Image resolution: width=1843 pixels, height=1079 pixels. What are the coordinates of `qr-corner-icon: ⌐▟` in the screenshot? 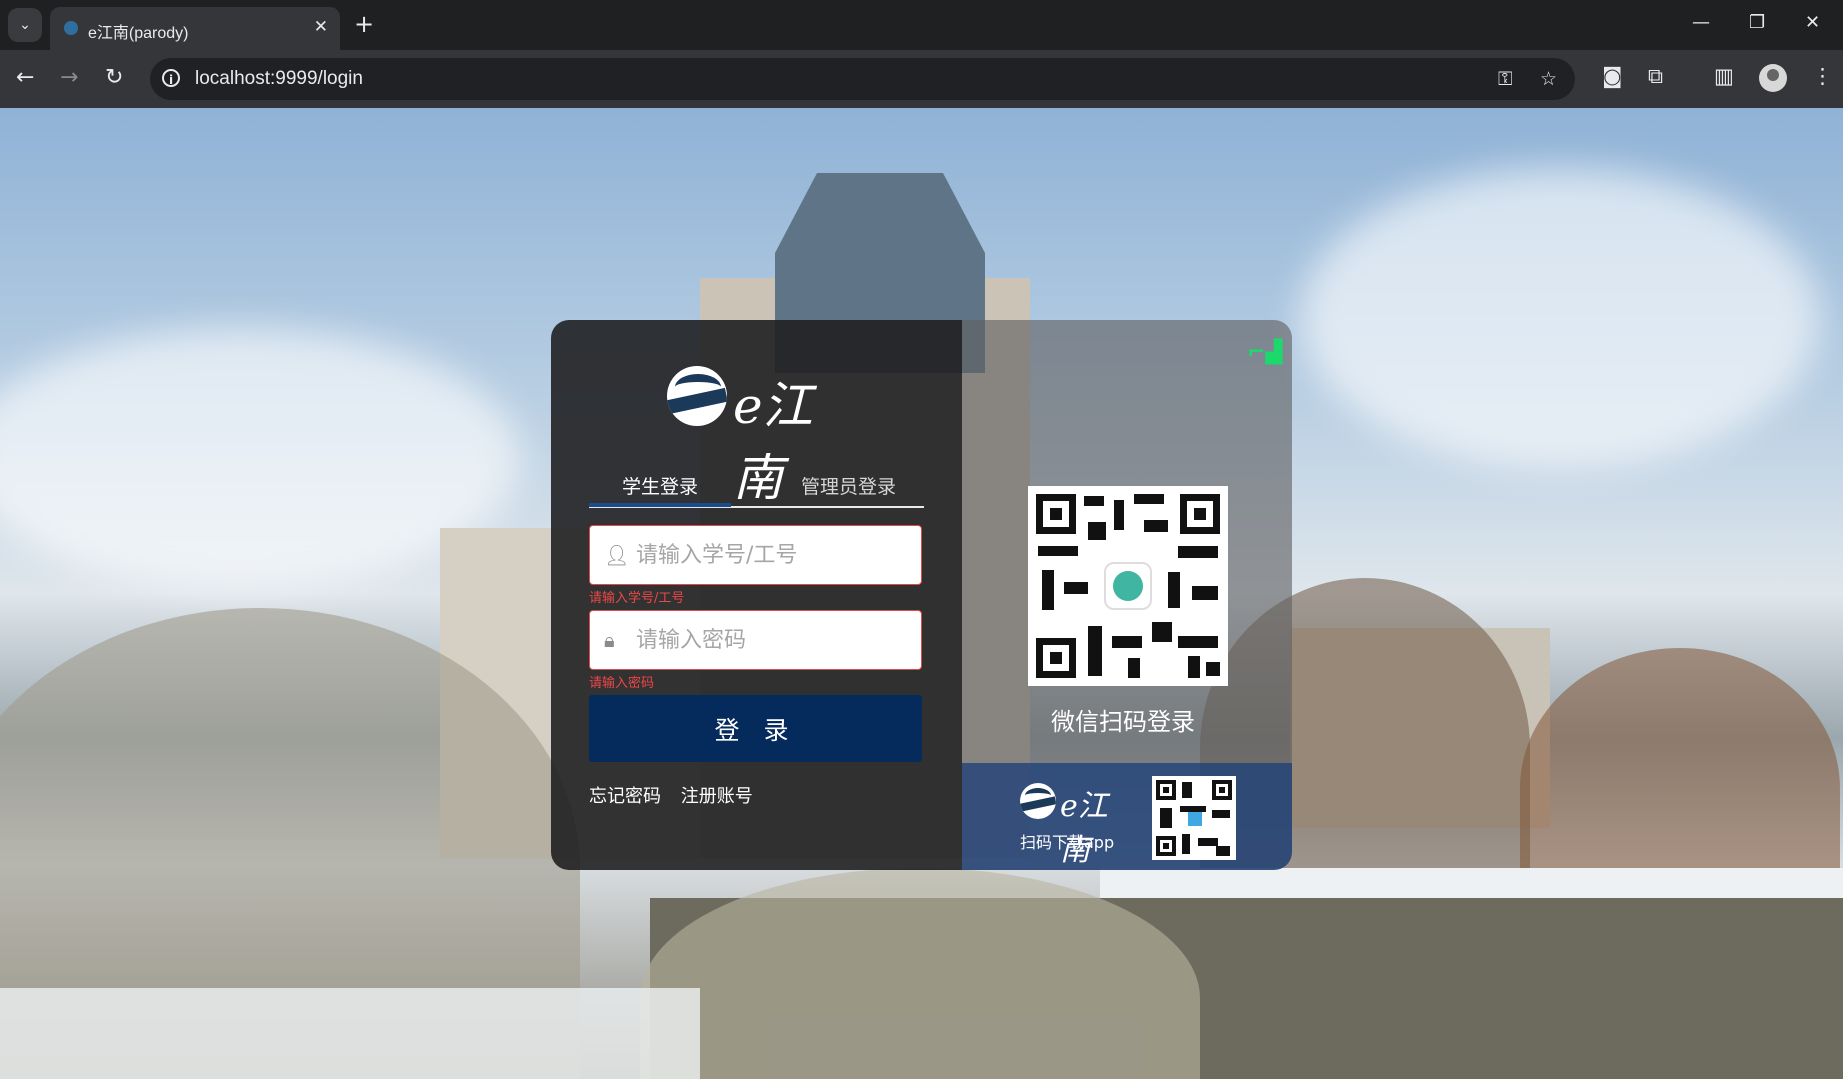 It's located at (1264, 352).